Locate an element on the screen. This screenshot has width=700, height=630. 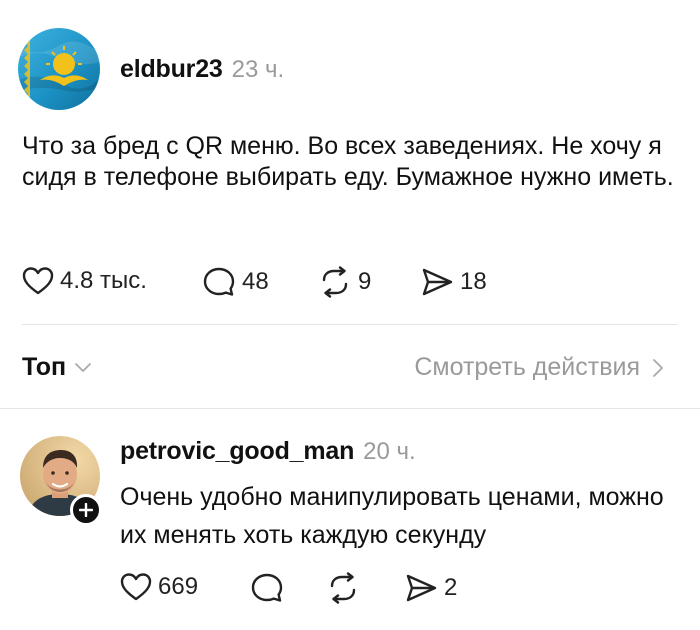
kazakhstan-flag-image is located at coordinates (59, 69).